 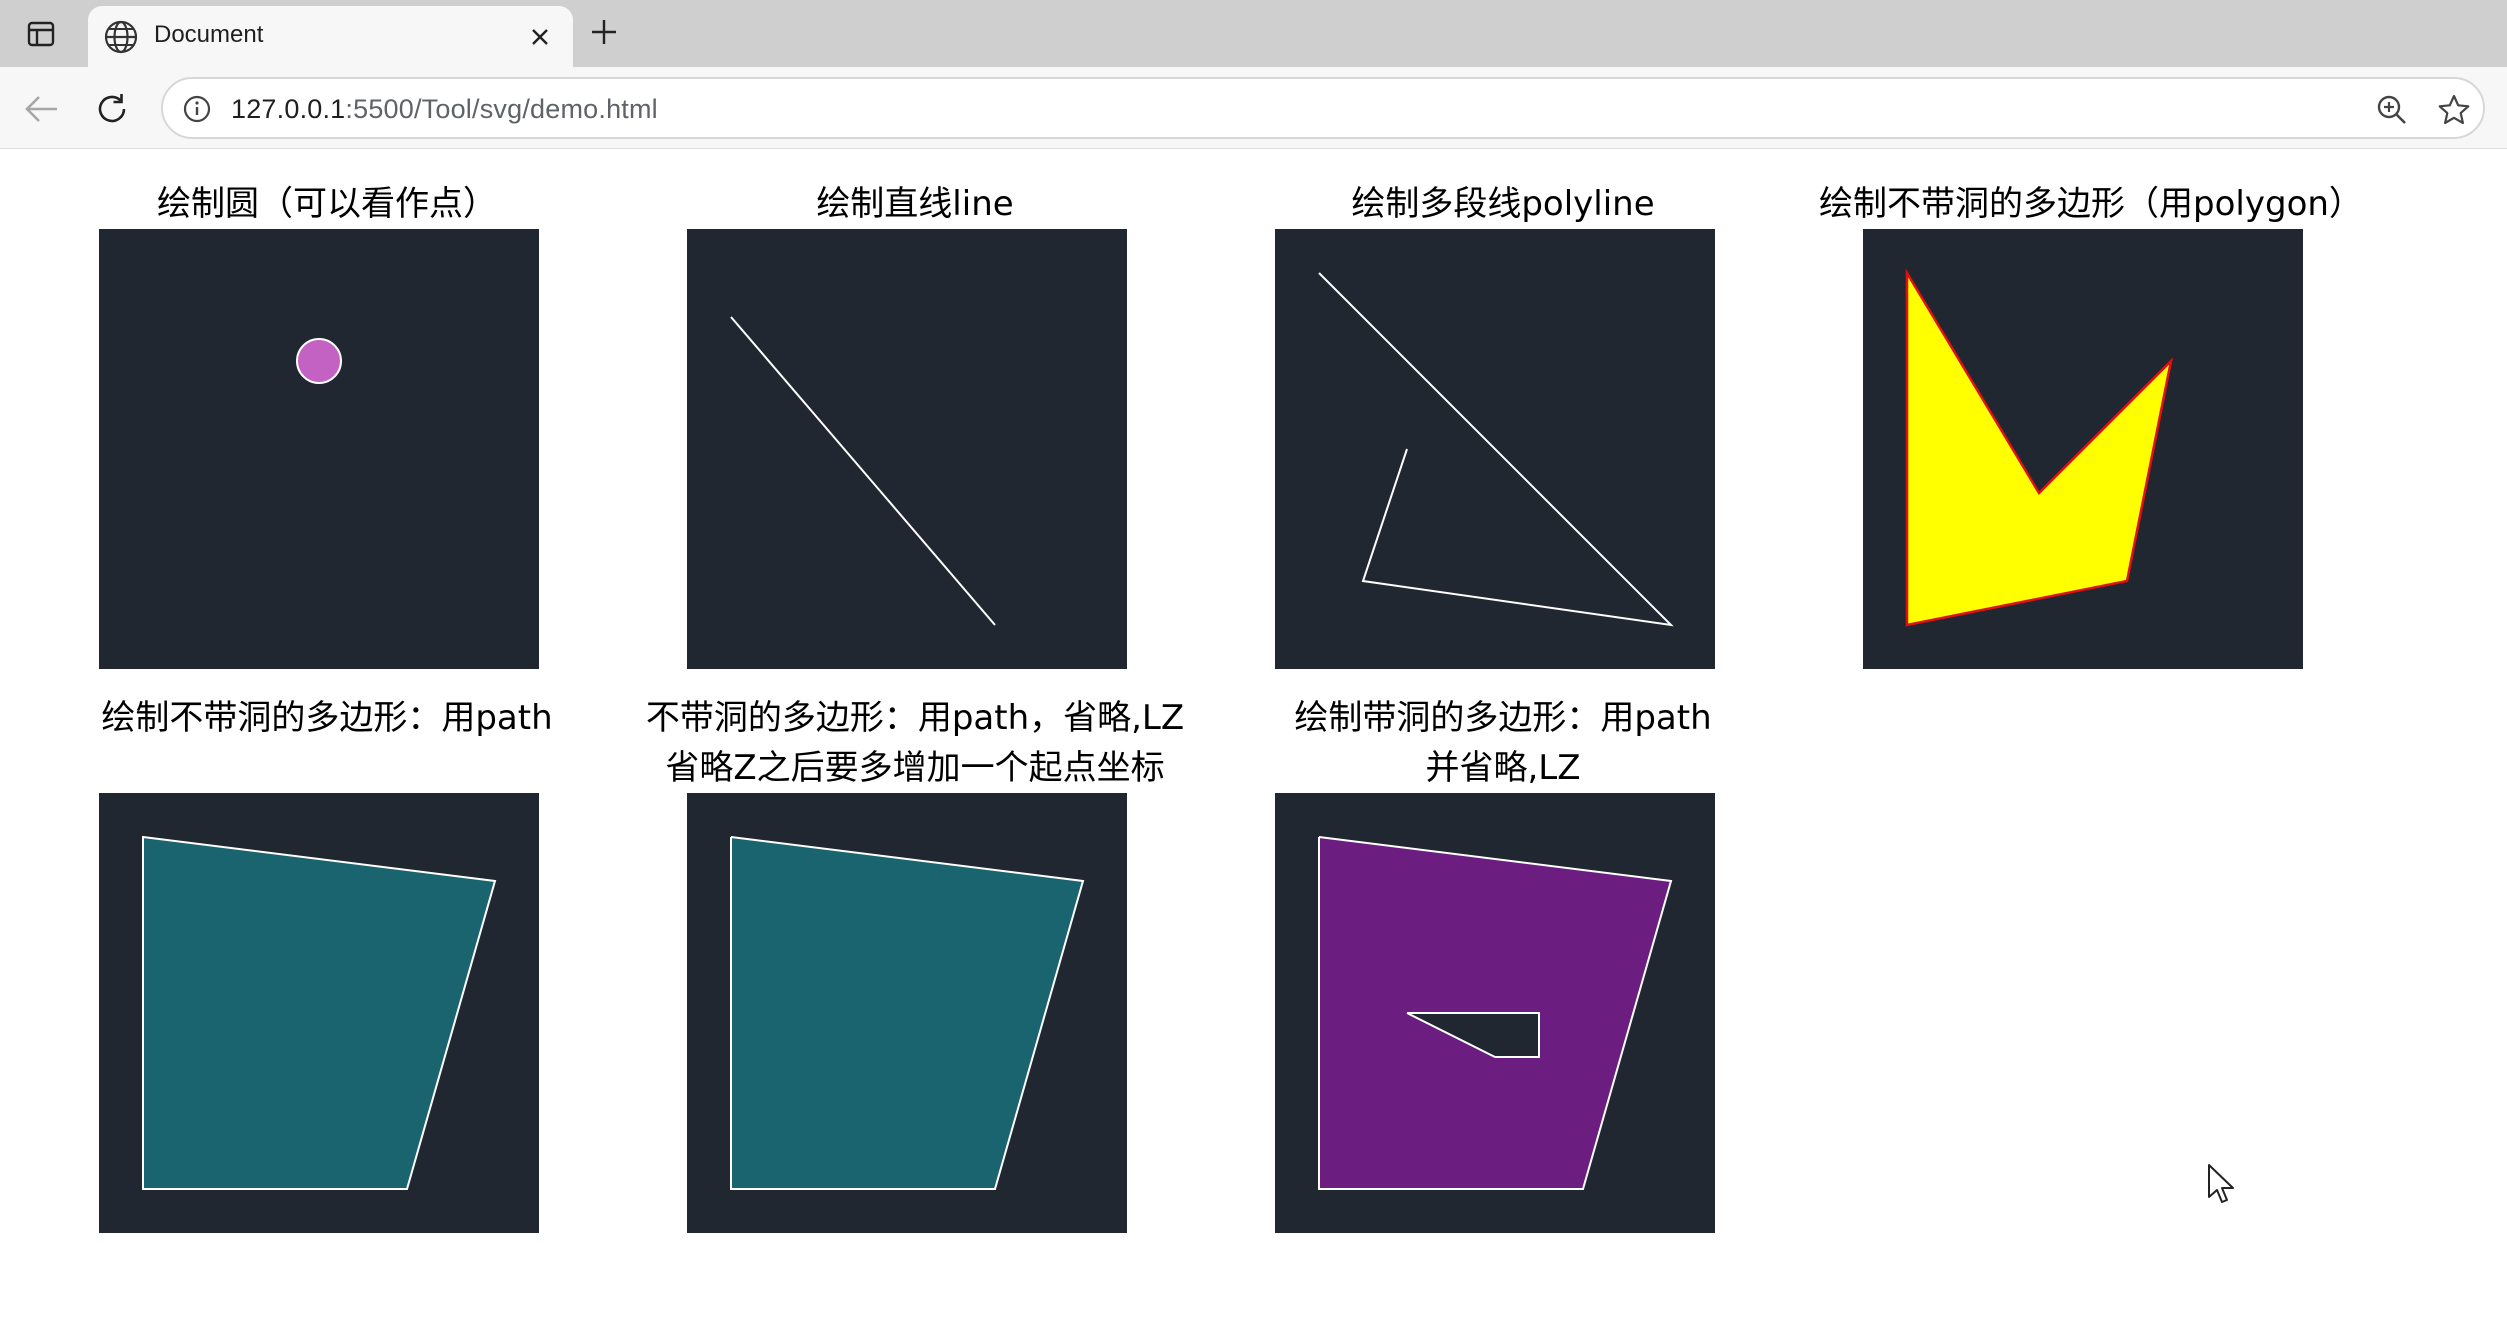 What do you see at coordinates (2222, 1184) in the screenshot?
I see `mouse-cursor-icon` at bounding box center [2222, 1184].